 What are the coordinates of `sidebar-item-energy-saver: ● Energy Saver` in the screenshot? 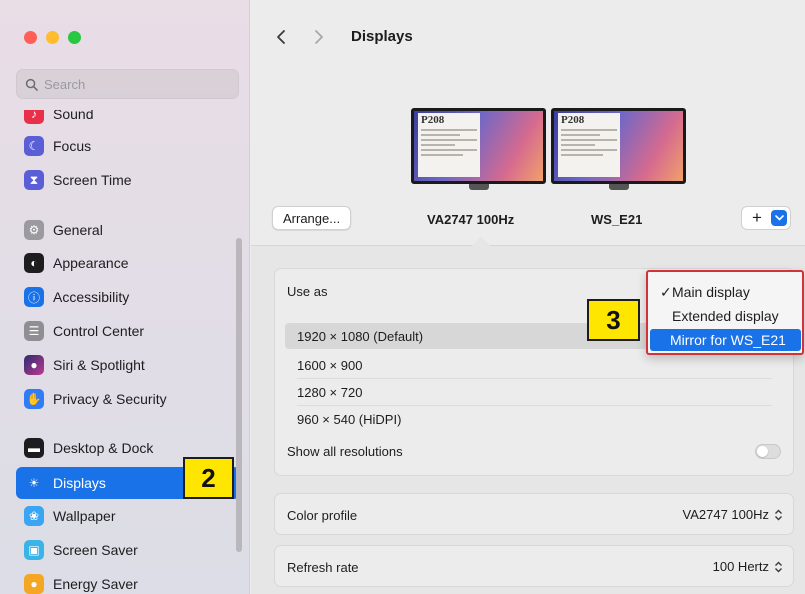 It's located at (128, 581).